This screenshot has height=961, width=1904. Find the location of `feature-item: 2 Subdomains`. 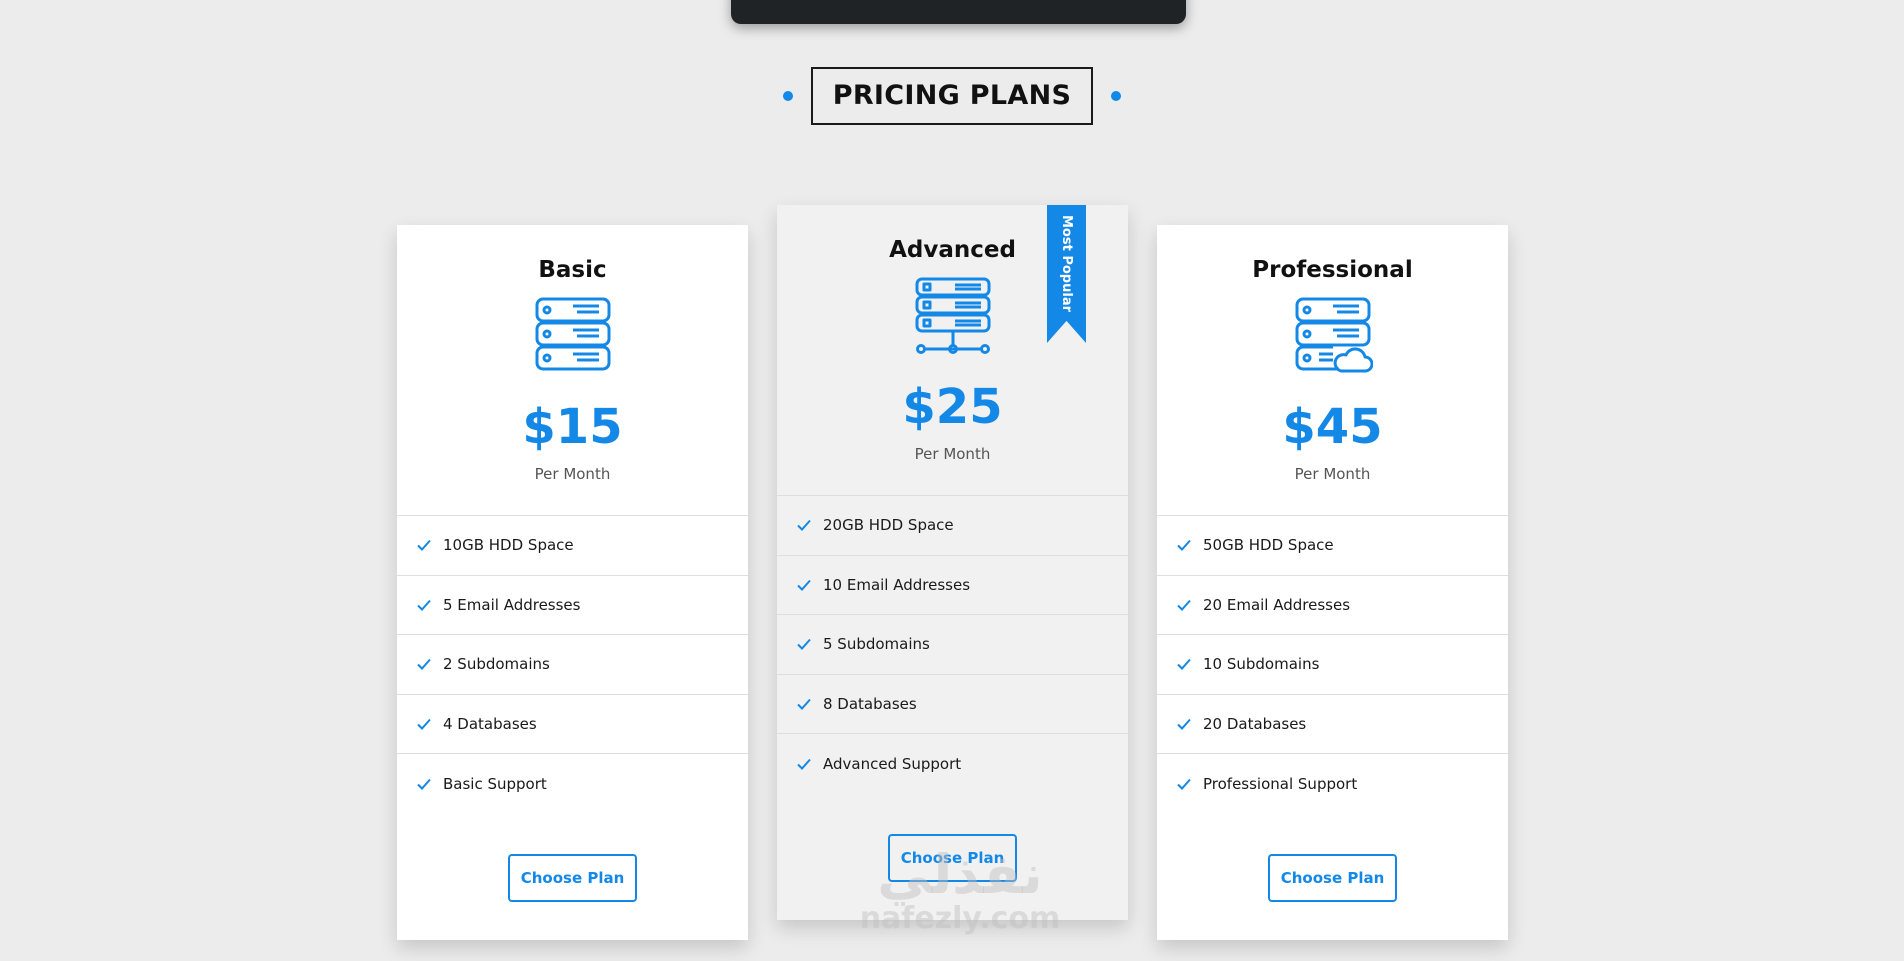

feature-item: 2 Subdomains is located at coordinates (572, 665).